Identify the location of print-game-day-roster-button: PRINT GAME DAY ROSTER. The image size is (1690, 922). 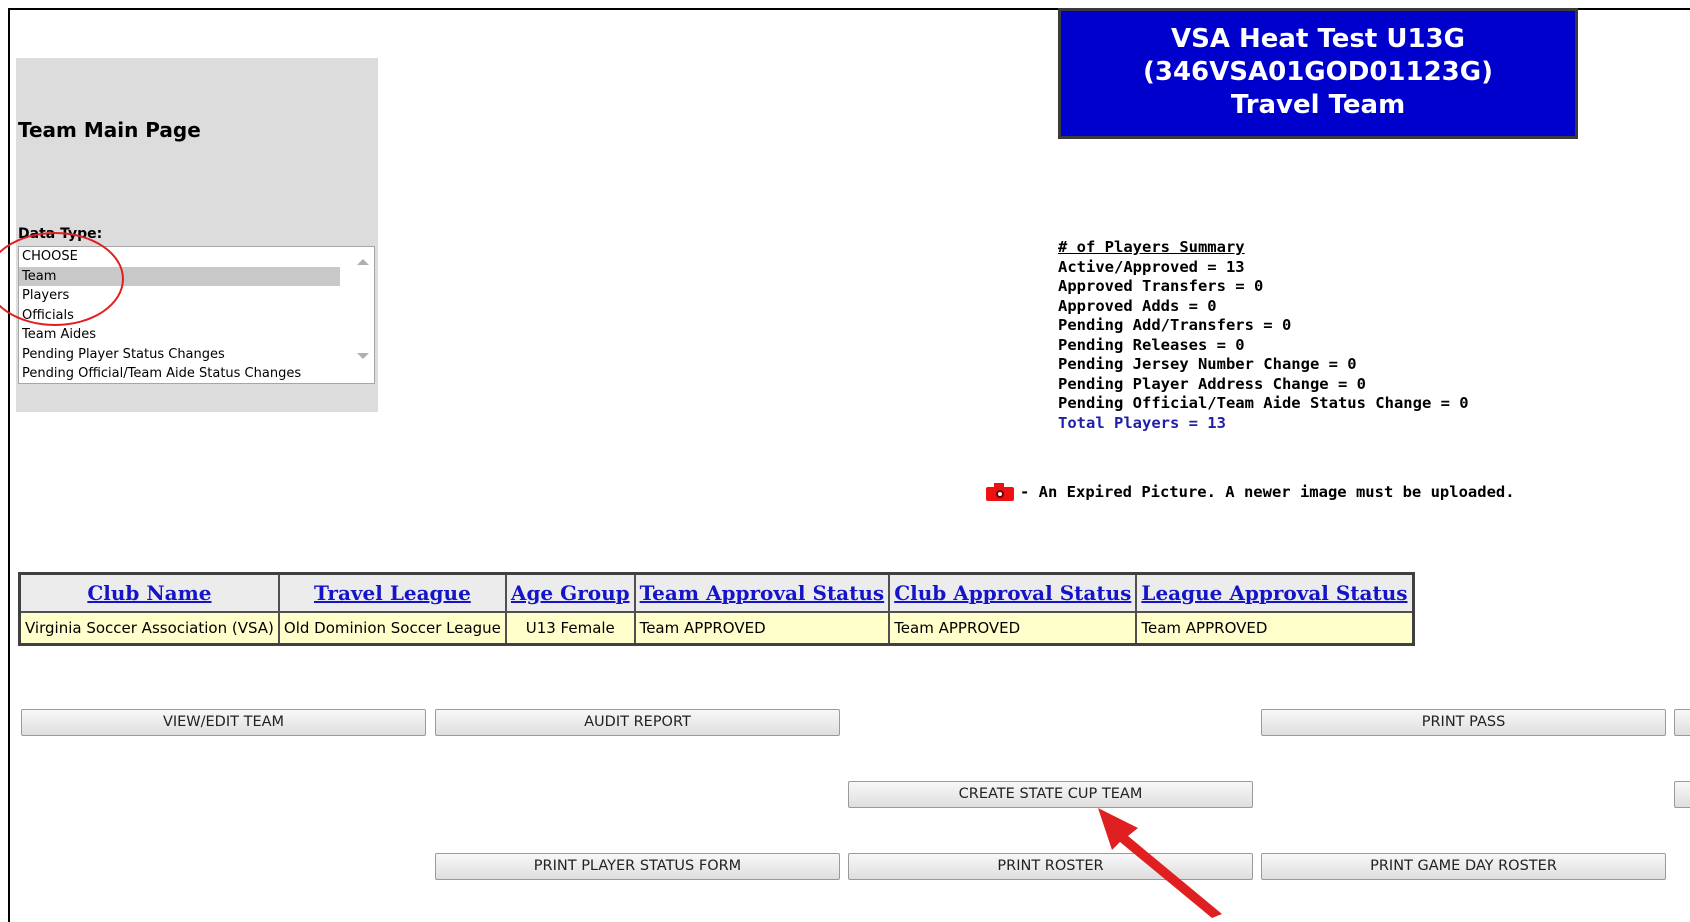
(1463, 866).